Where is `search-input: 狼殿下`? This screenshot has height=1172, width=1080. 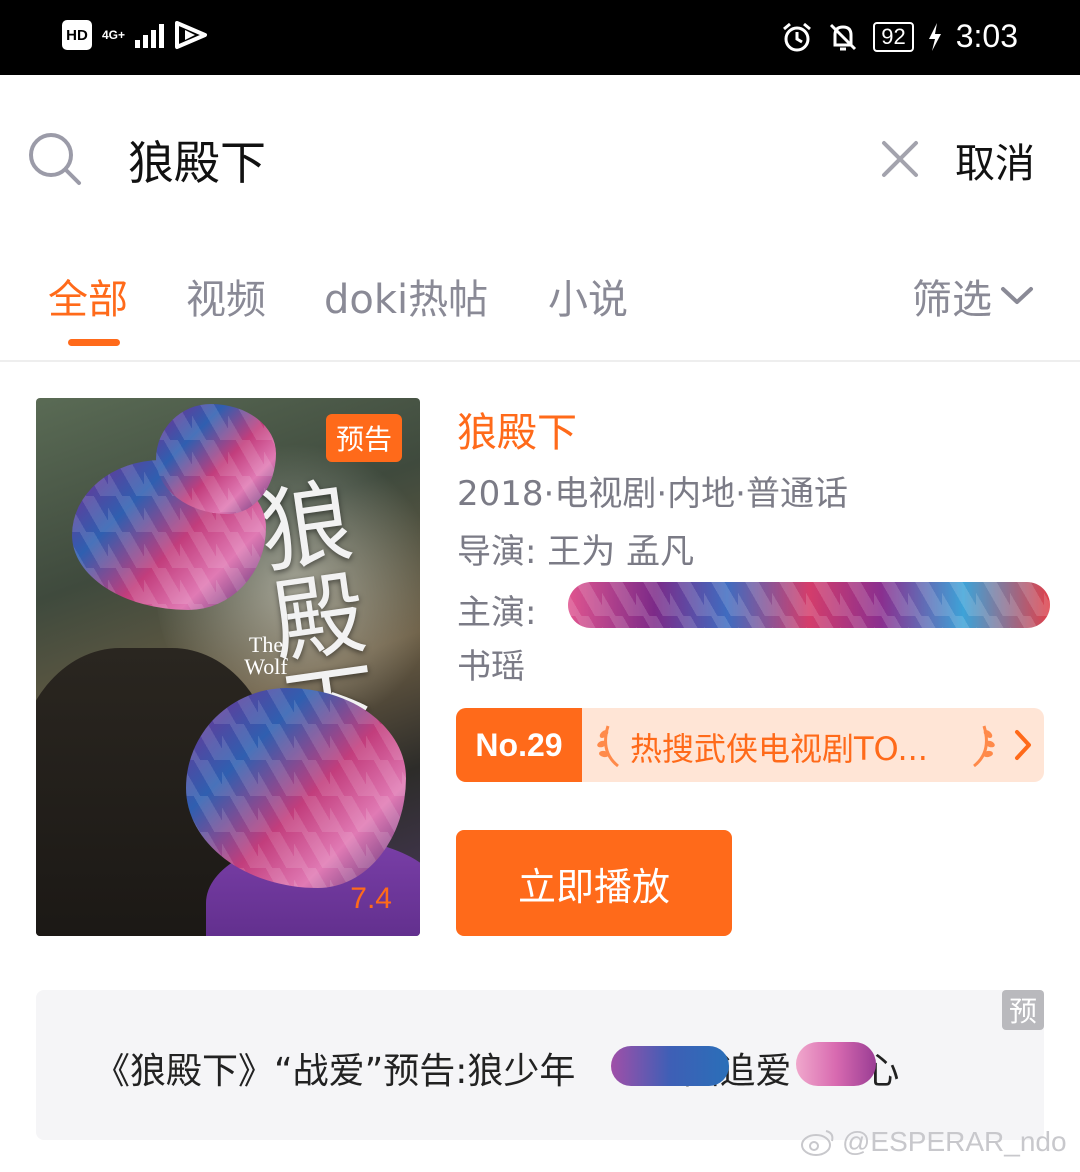
search-input: 狼殿下 is located at coordinates (197, 160).